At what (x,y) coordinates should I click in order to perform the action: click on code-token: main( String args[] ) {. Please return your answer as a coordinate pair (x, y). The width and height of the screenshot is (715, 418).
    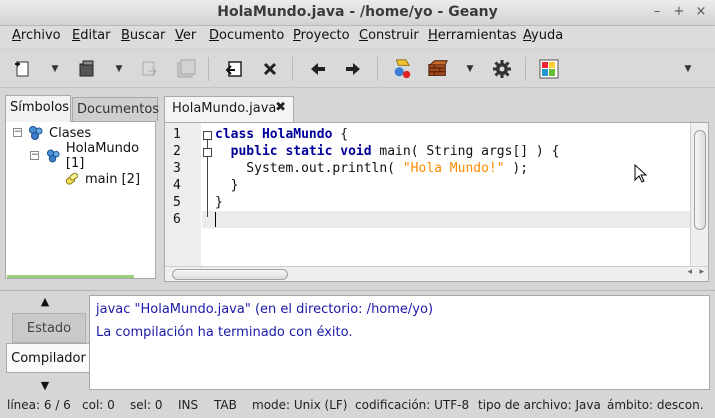
    Looking at the image, I should click on (465, 151).